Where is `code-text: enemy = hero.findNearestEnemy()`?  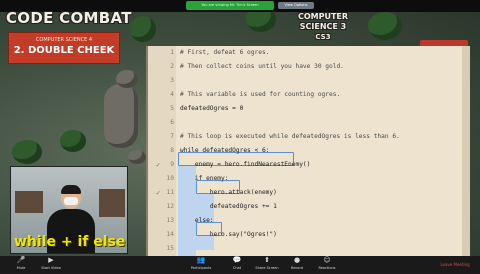
code-text: enemy = hero.findNearestEnemy() is located at coordinates (245, 165).